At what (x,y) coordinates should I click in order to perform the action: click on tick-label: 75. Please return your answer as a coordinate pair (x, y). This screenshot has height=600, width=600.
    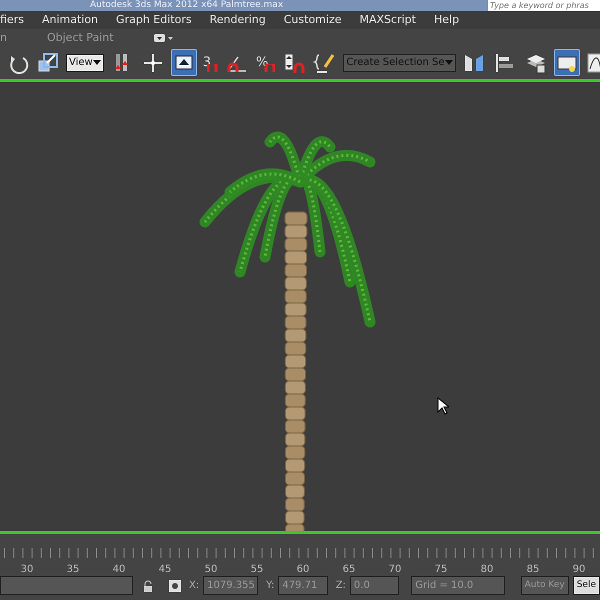
    Looking at the image, I should click on (441, 570).